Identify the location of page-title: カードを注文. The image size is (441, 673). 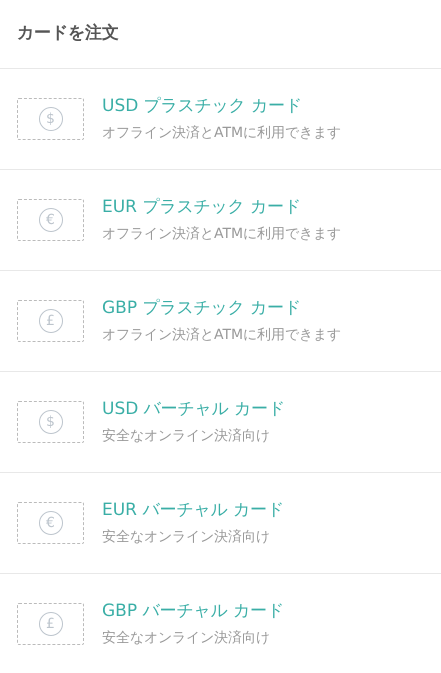
(68, 34).